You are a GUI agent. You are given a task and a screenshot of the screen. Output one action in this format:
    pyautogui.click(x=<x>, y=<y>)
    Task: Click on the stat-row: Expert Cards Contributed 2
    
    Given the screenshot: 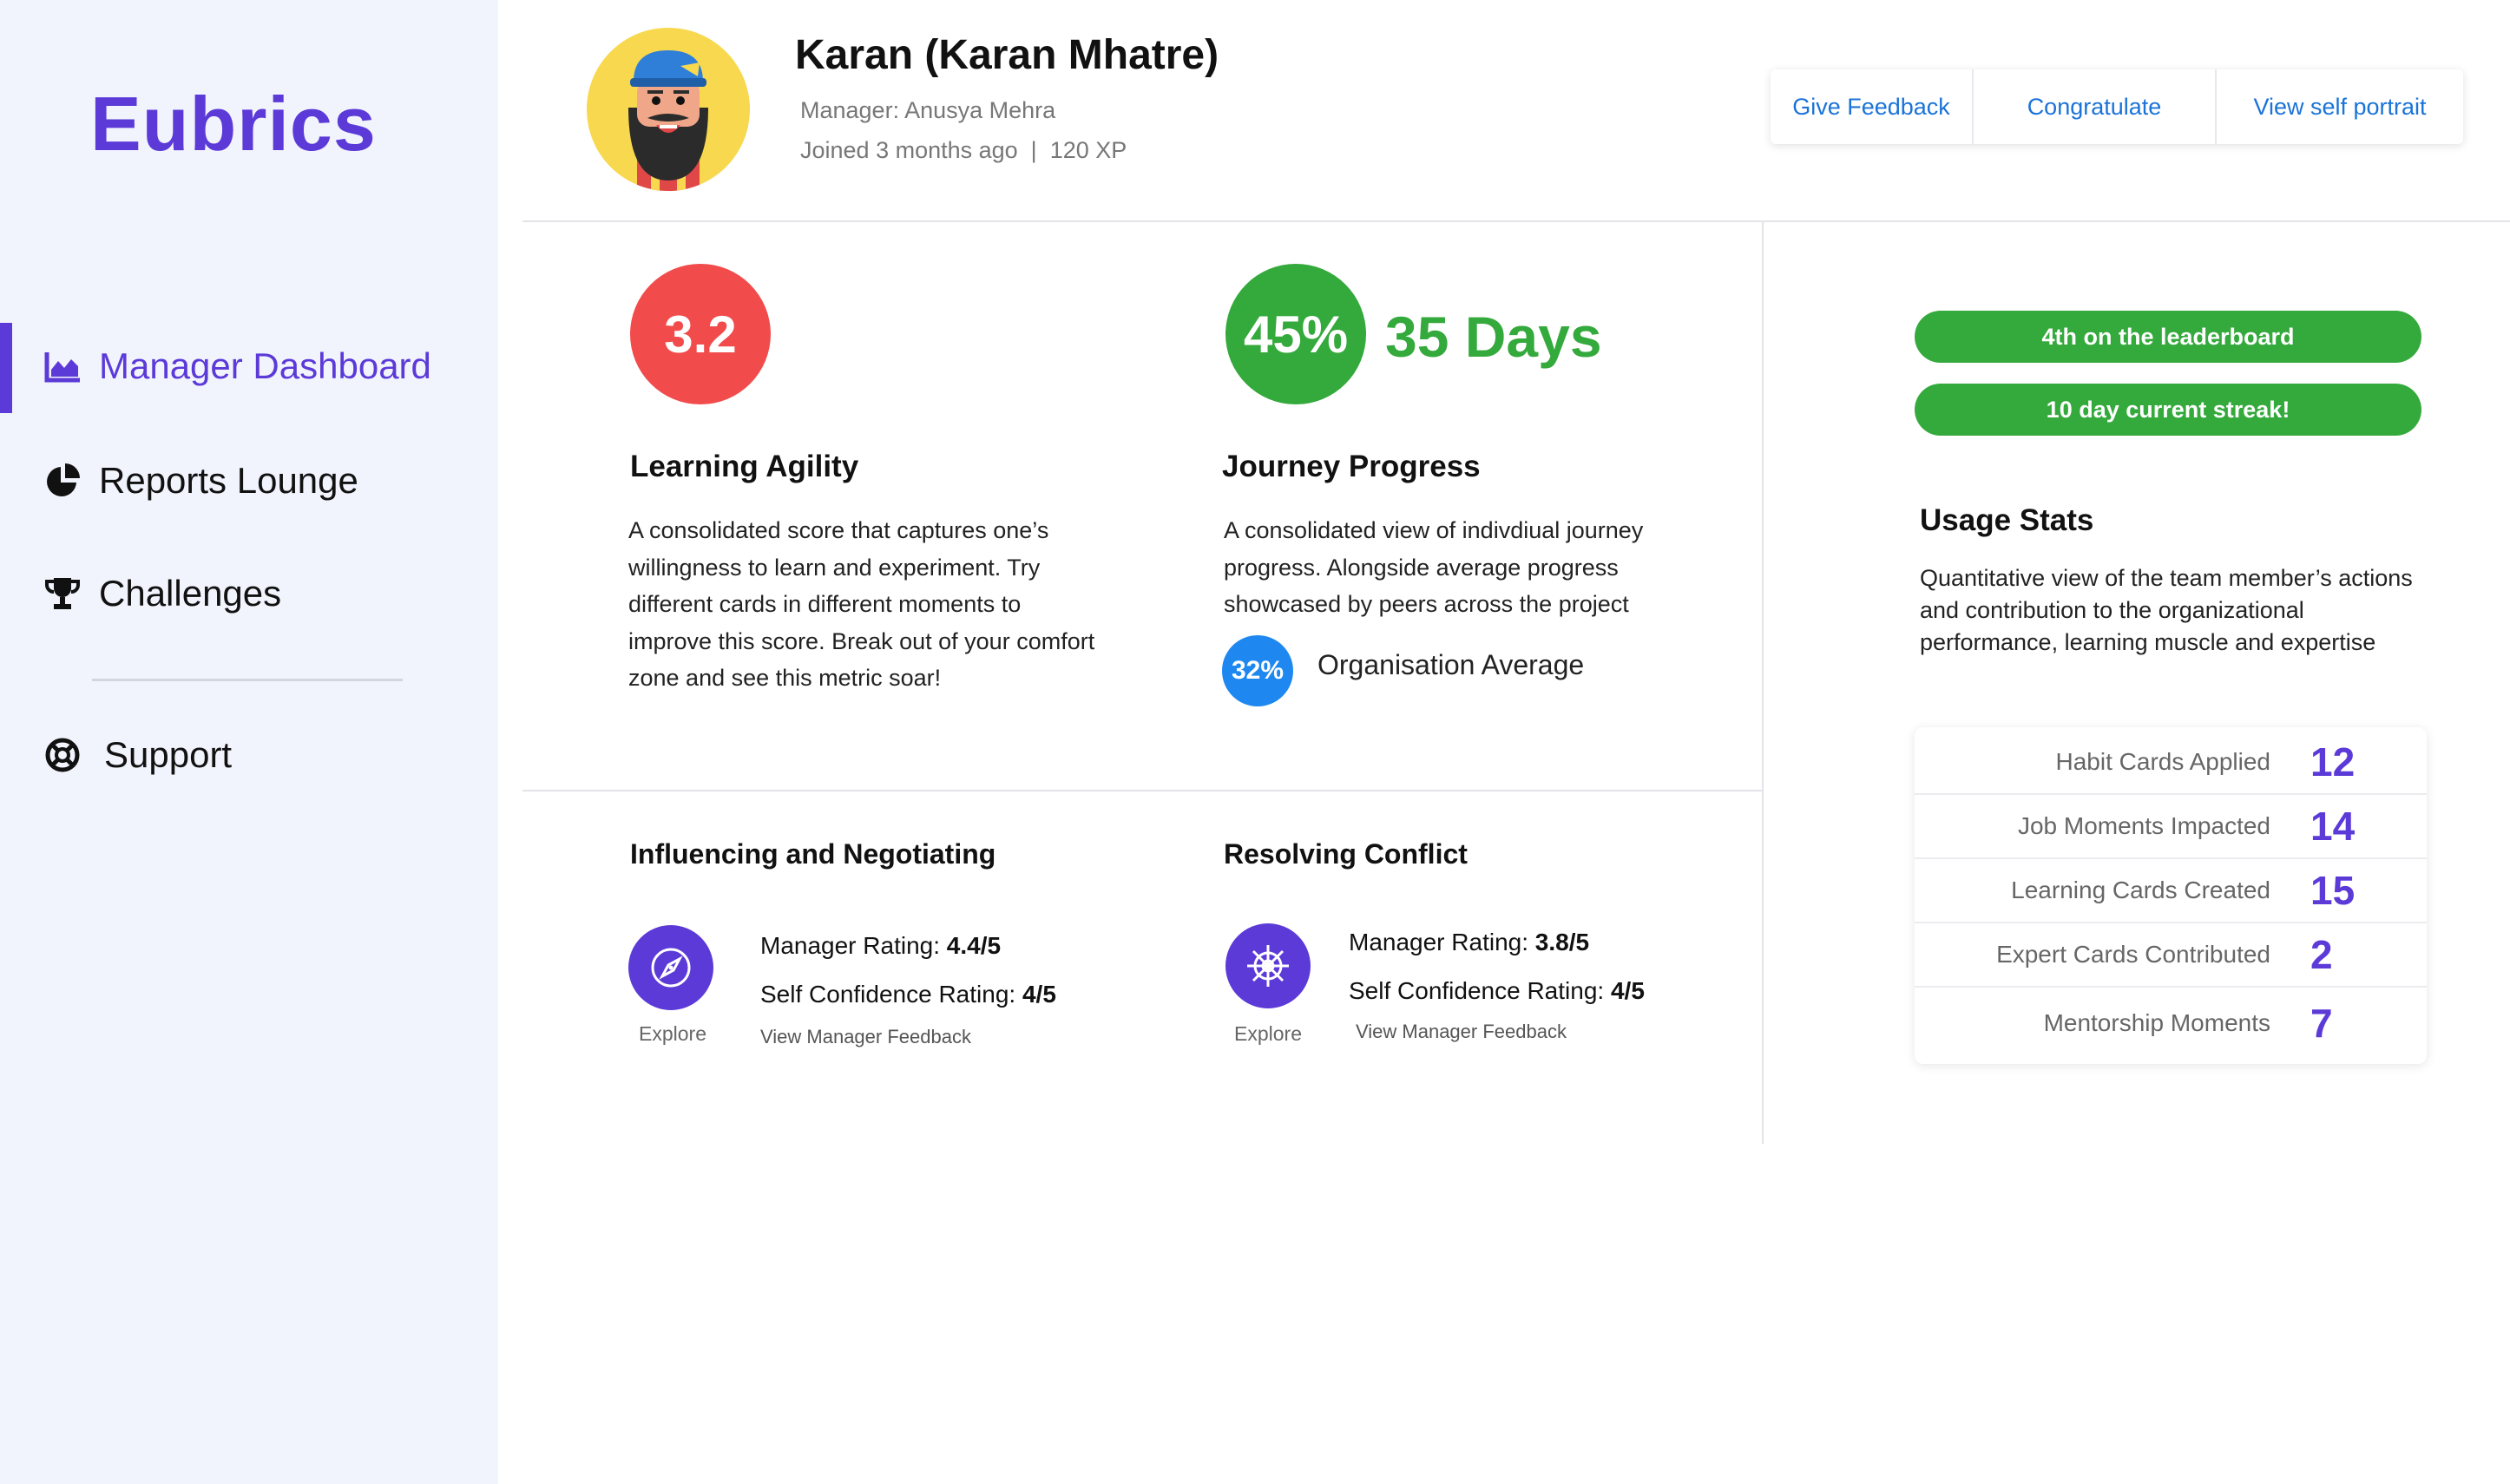 What is the action you would take?
    pyautogui.click(x=2171, y=956)
    